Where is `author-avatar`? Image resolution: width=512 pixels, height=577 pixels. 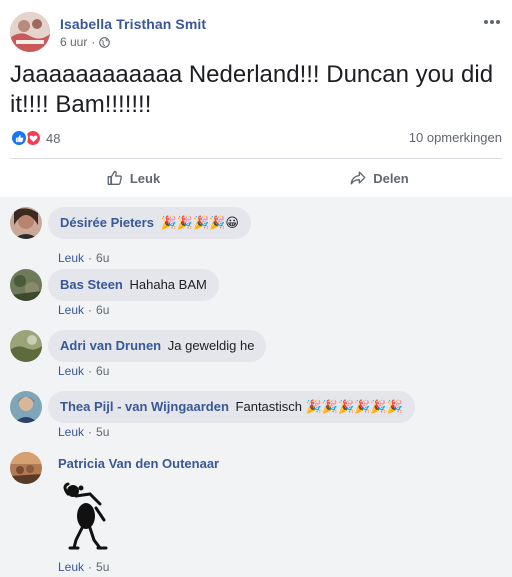
author-avatar is located at coordinates (30, 32).